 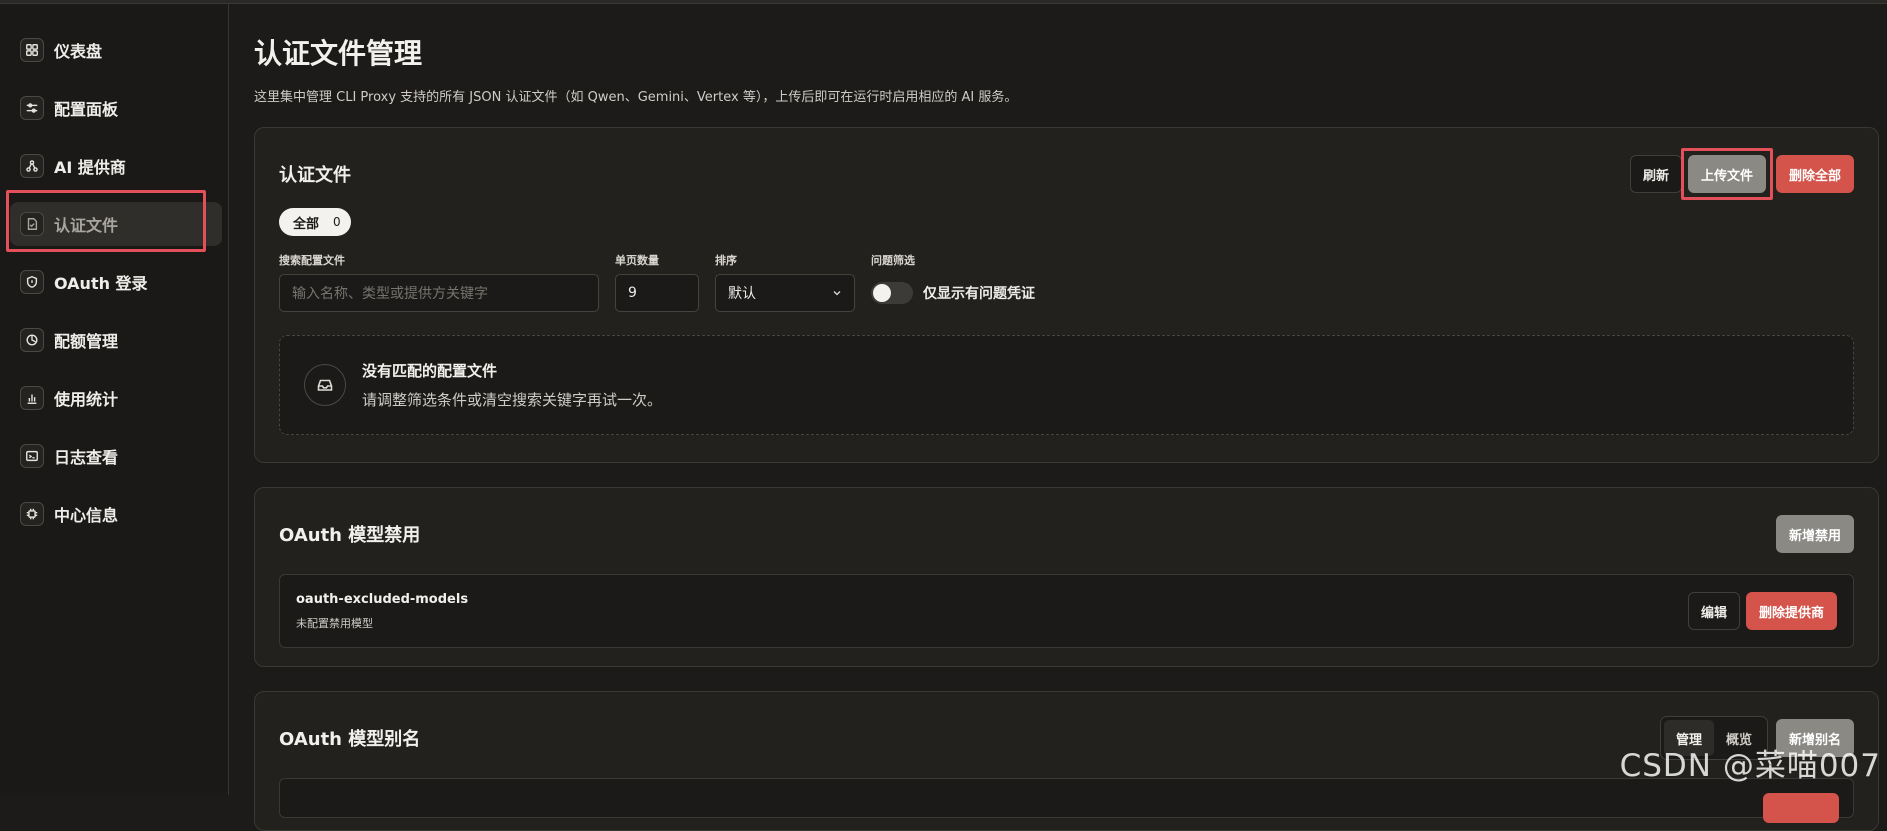 I want to click on sidebar-item-ai-providers: AI 提供商, so click(x=116, y=166).